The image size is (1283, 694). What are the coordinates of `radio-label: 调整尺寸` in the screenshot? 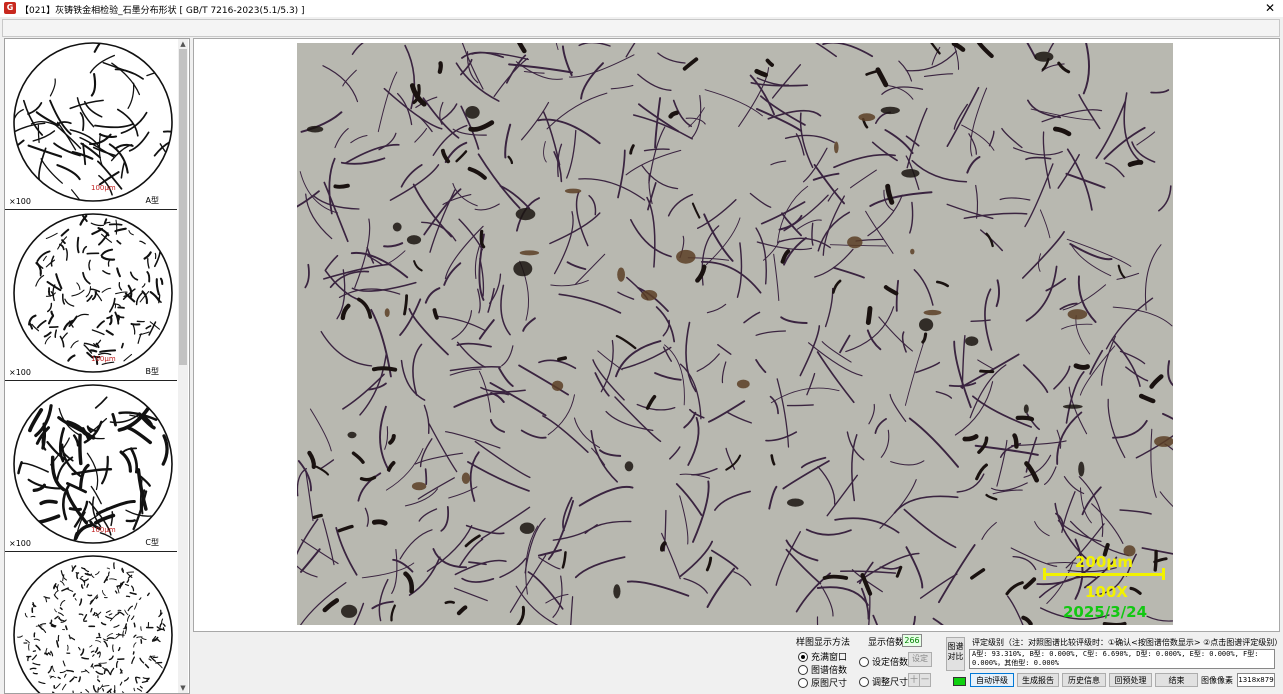 It's located at (890, 683).